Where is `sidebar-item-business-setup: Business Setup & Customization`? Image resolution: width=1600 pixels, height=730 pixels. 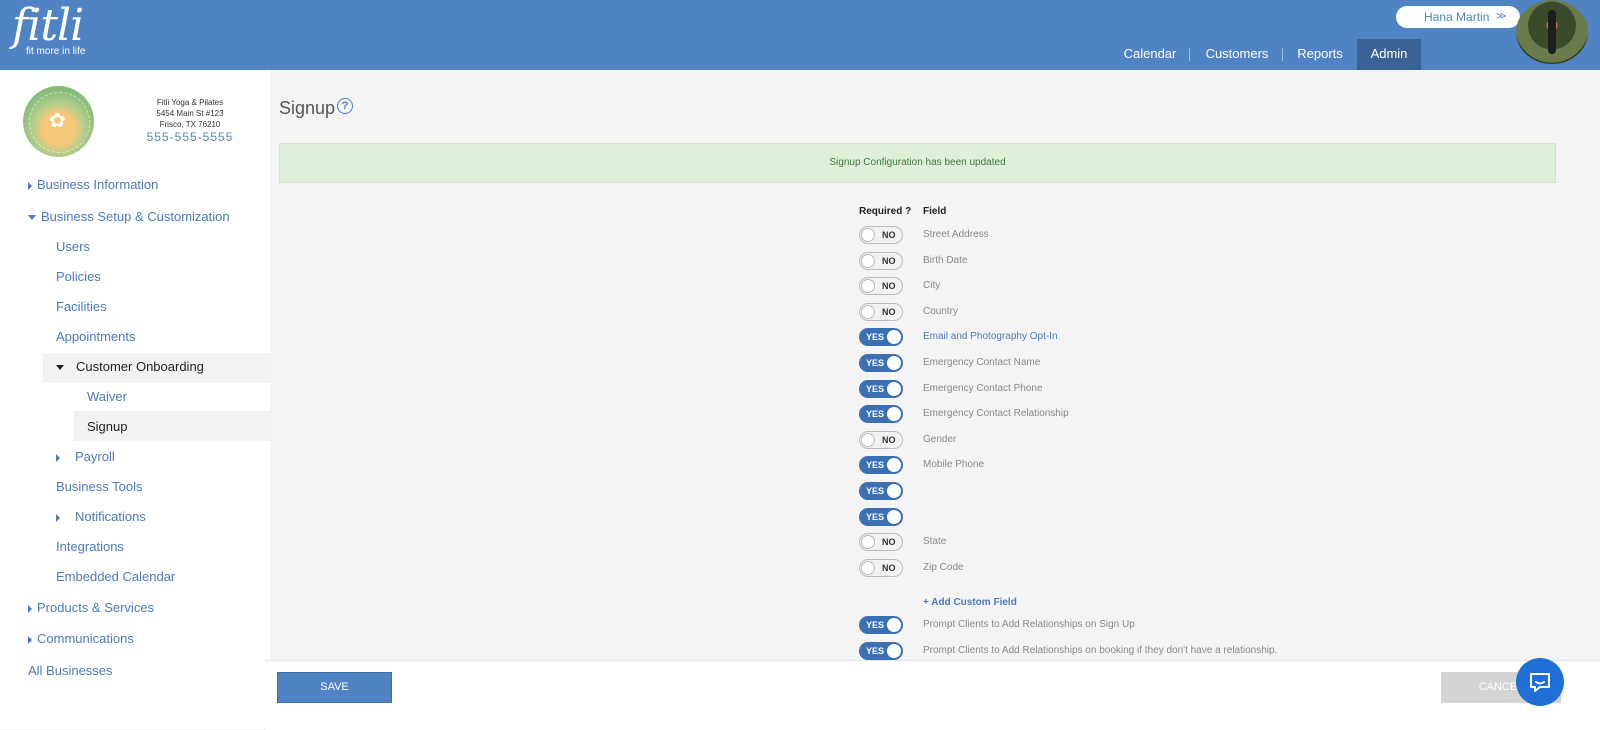
sidebar-item-business-setup: Business Setup & Customization is located at coordinates (129, 216).